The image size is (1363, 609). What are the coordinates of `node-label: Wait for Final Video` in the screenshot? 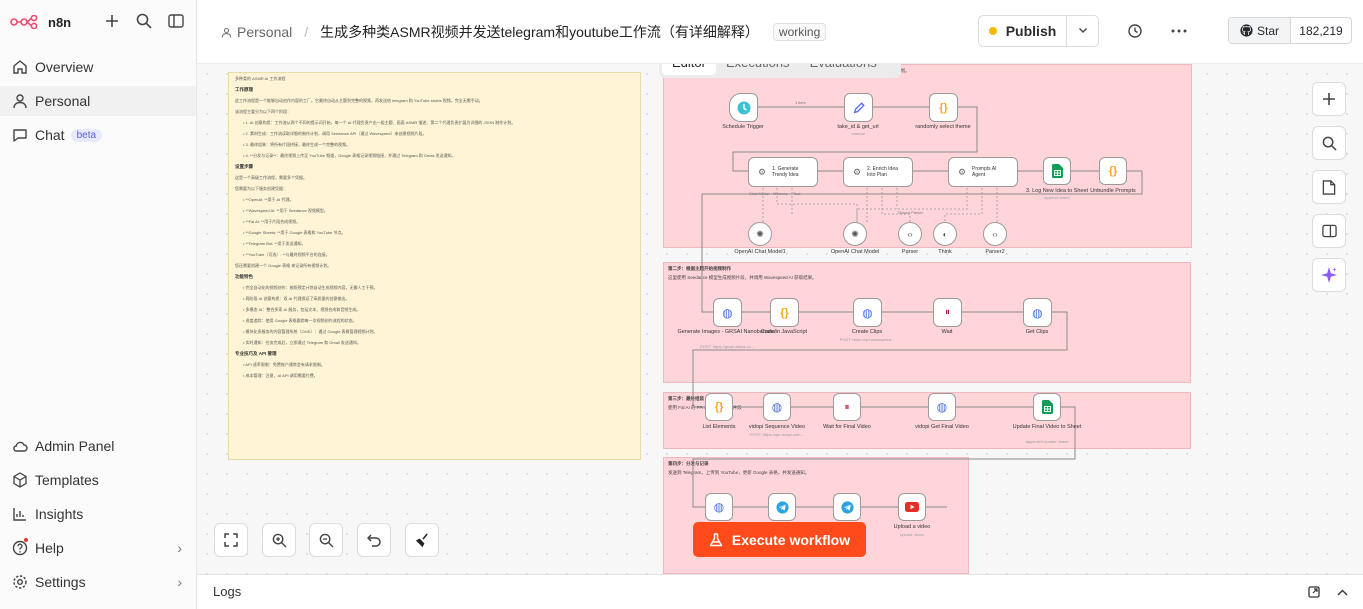 It's located at (847, 427).